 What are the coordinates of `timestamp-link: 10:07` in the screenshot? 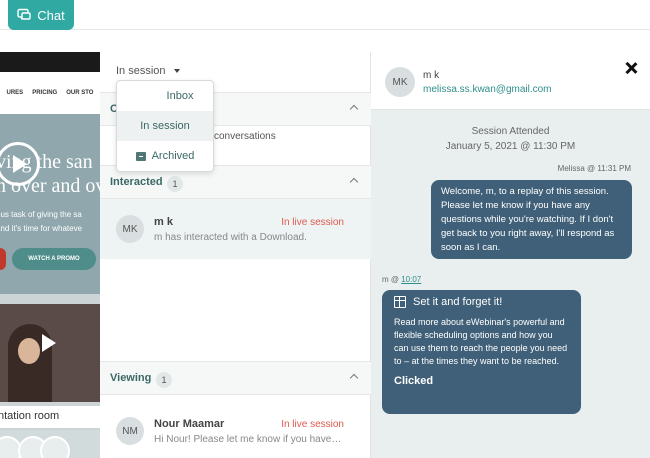 It's located at (411, 279).